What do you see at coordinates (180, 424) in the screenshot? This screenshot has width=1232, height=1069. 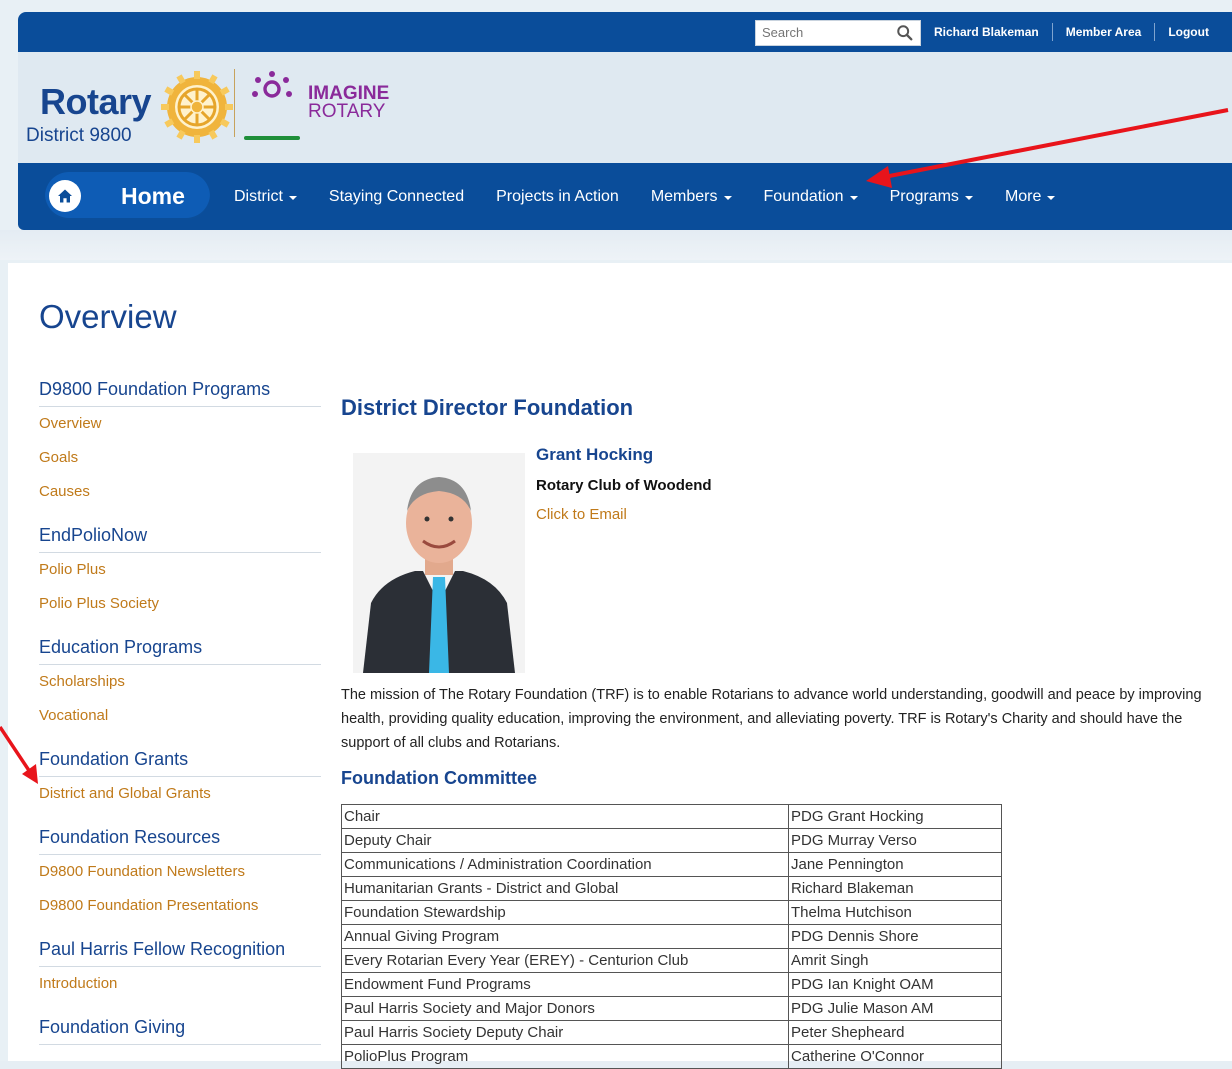 I see `sidebar-item-overview: Overview` at bounding box center [180, 424].